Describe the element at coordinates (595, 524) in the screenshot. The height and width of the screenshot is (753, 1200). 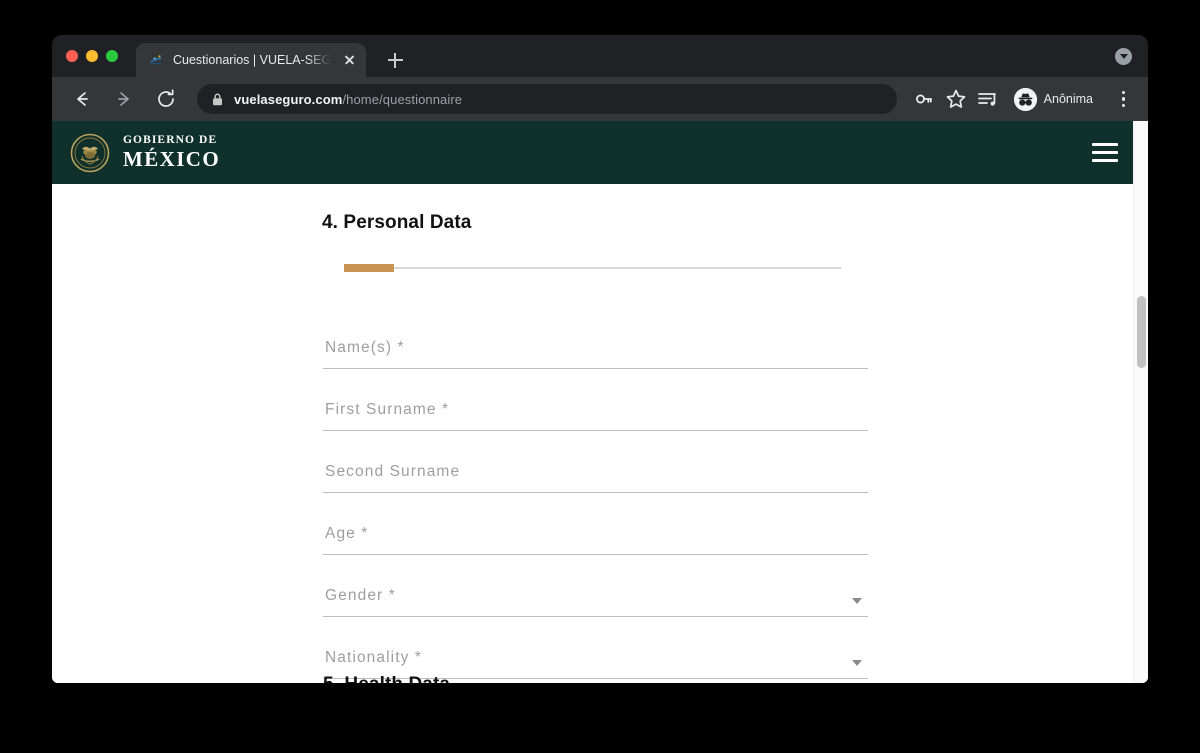
I see `field-age: Age *` at that location.